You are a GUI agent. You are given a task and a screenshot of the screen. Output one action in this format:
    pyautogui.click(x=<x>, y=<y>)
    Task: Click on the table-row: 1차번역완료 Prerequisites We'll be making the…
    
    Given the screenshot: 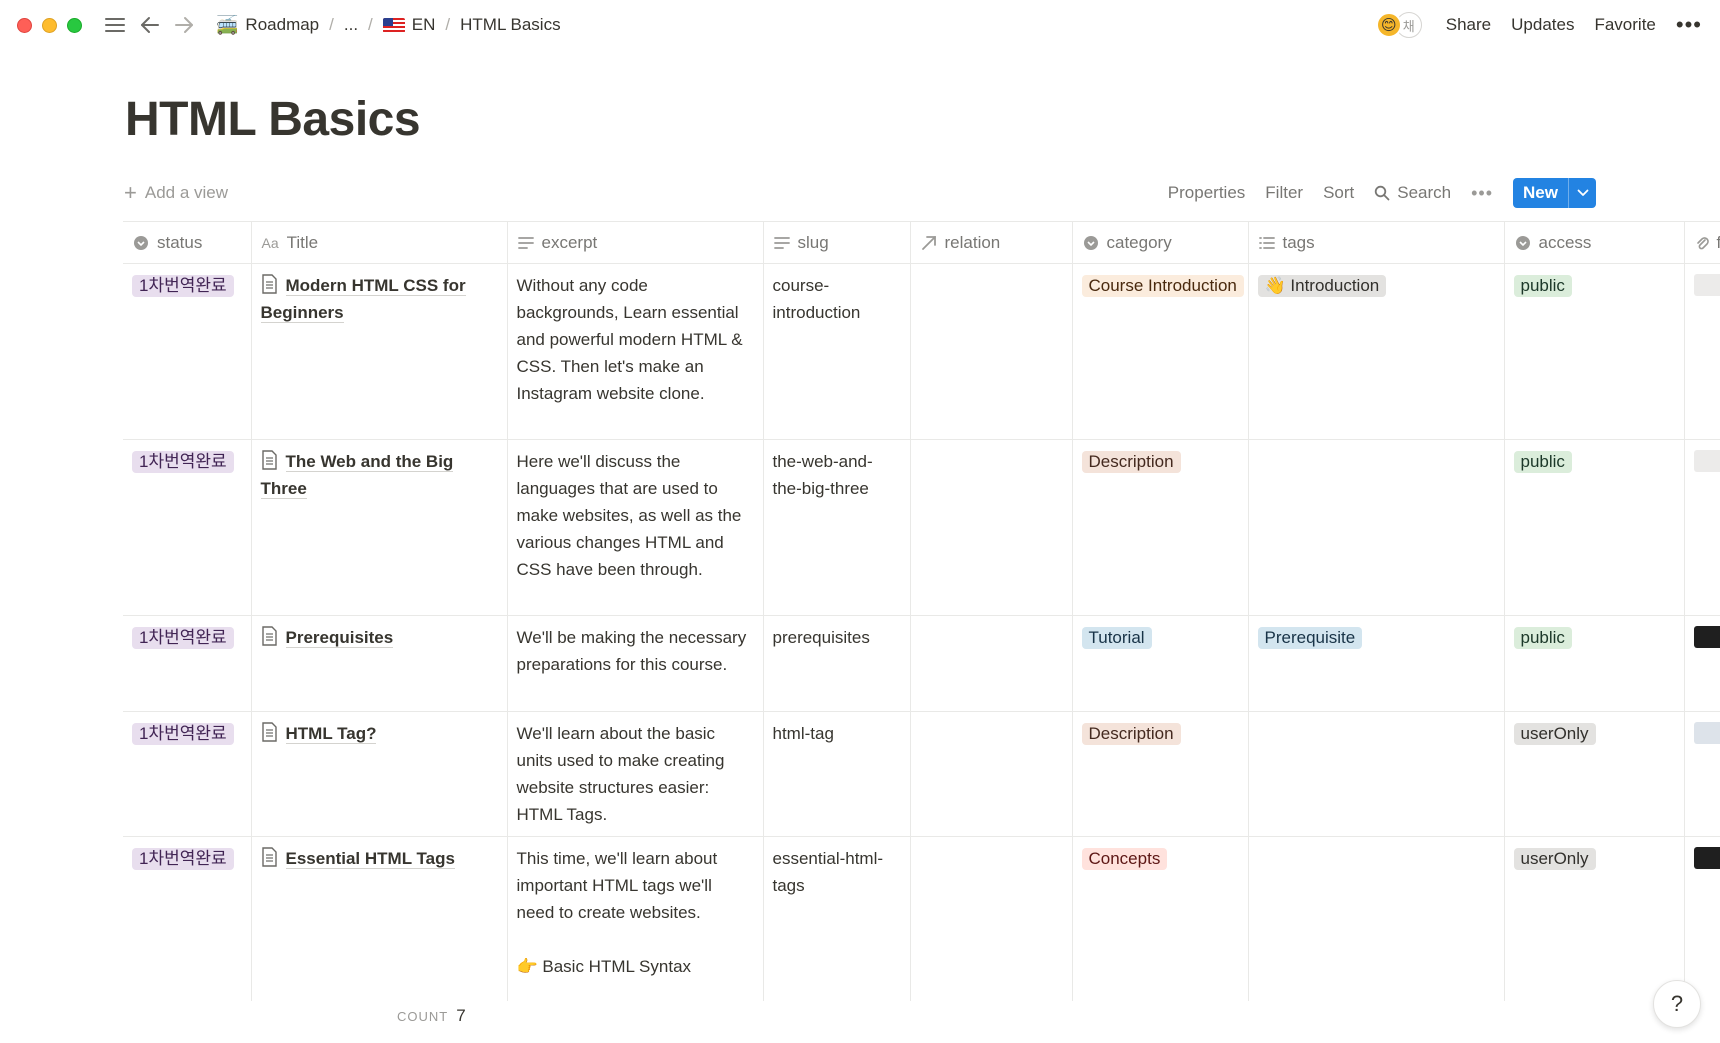 What is the action you would take?
    pyautogui.click(x=921, y=663)
    